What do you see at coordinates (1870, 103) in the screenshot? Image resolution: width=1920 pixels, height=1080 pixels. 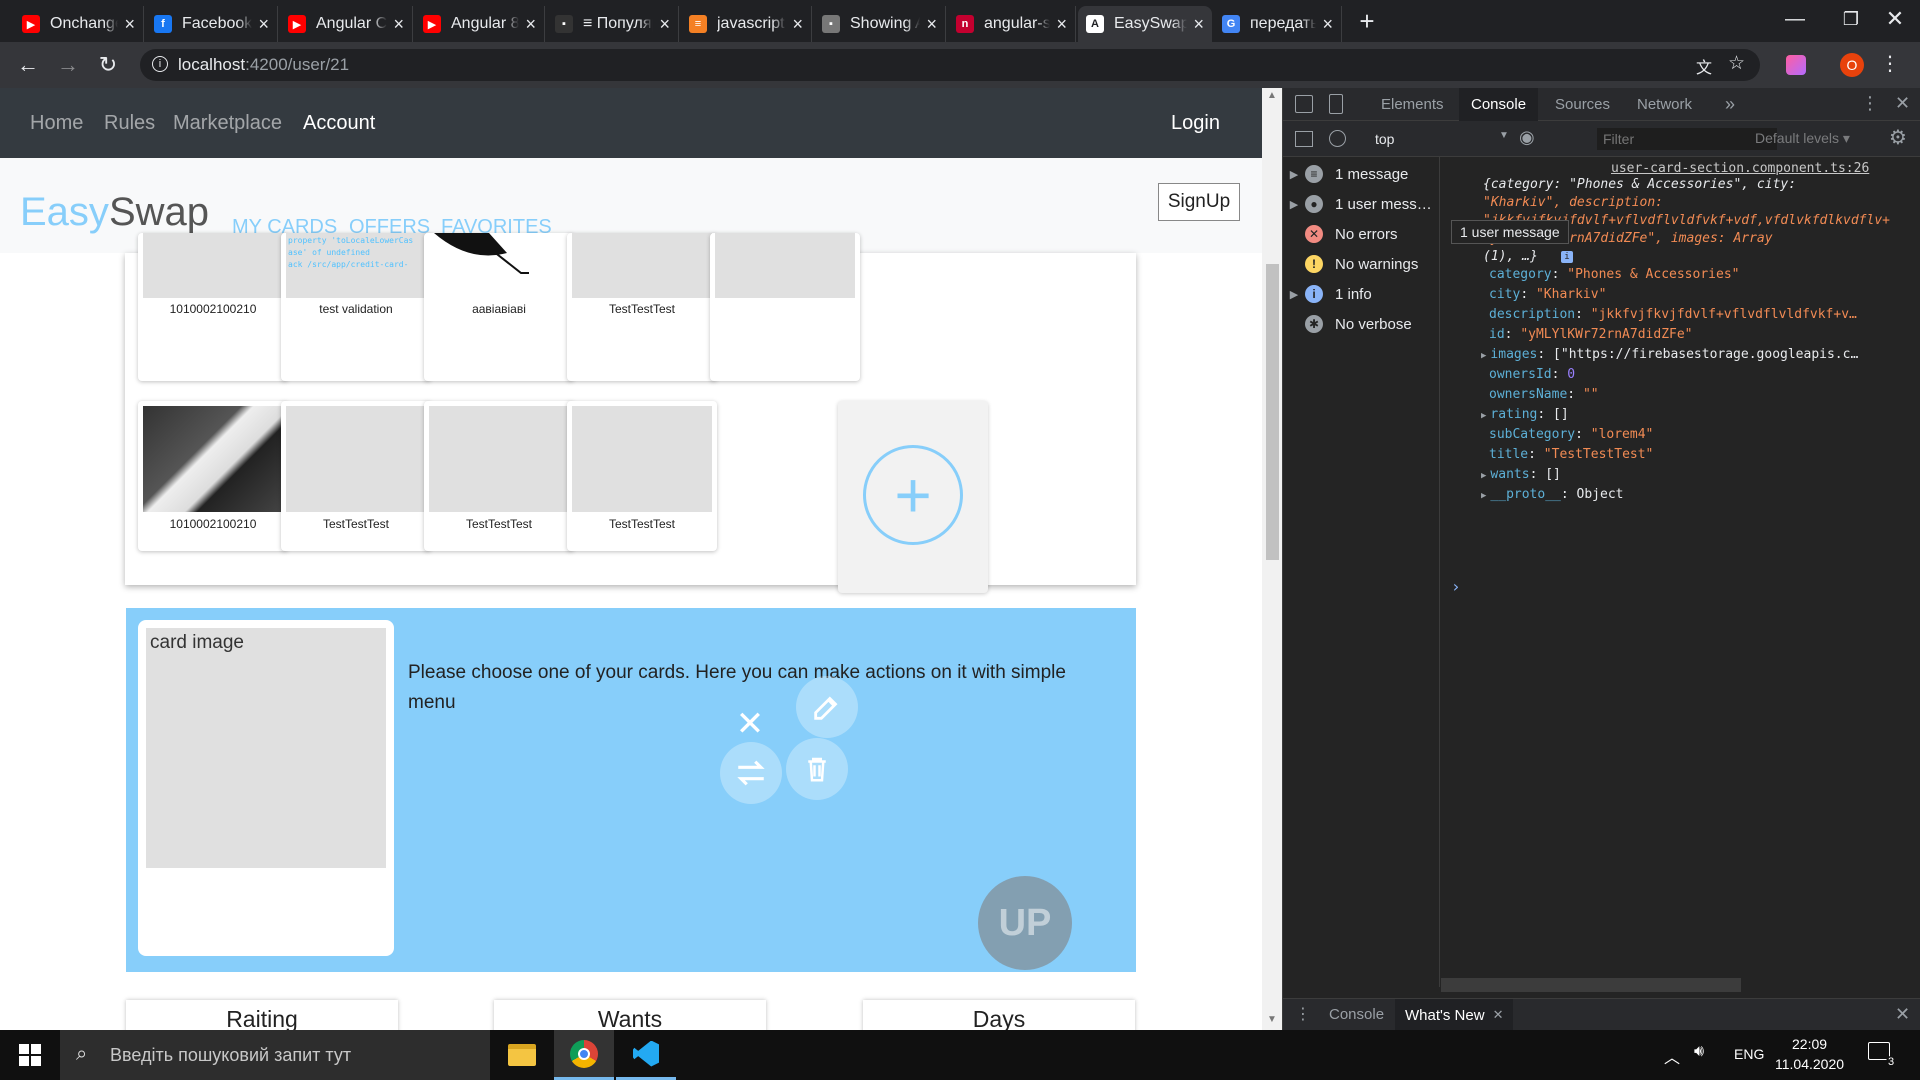 I see `devtools-menu-icon: ⋮` at bounding box center [1870, 103].